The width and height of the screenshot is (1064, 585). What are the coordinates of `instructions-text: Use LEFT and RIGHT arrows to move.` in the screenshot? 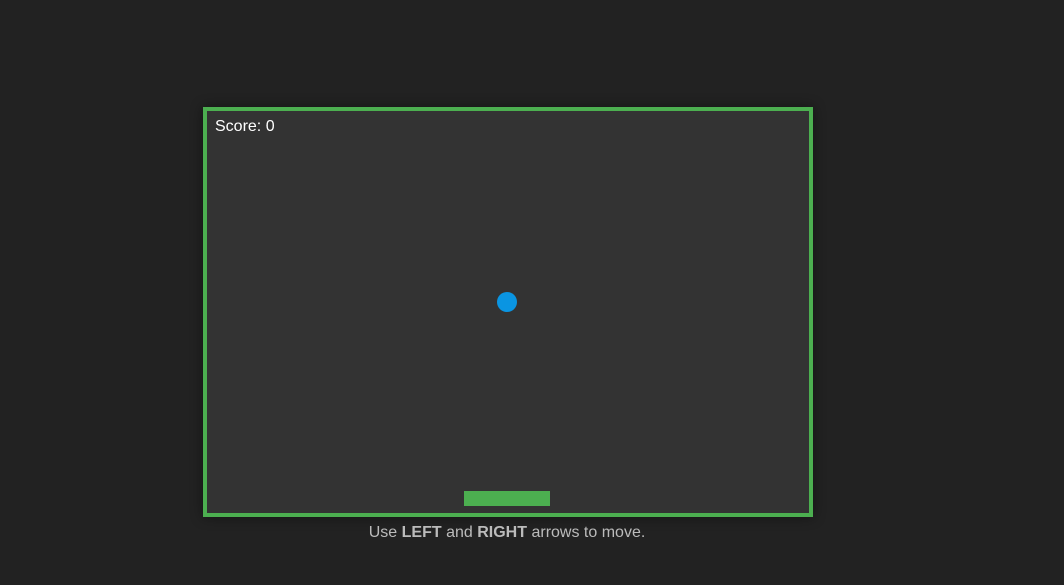 It's located at (507, 533).